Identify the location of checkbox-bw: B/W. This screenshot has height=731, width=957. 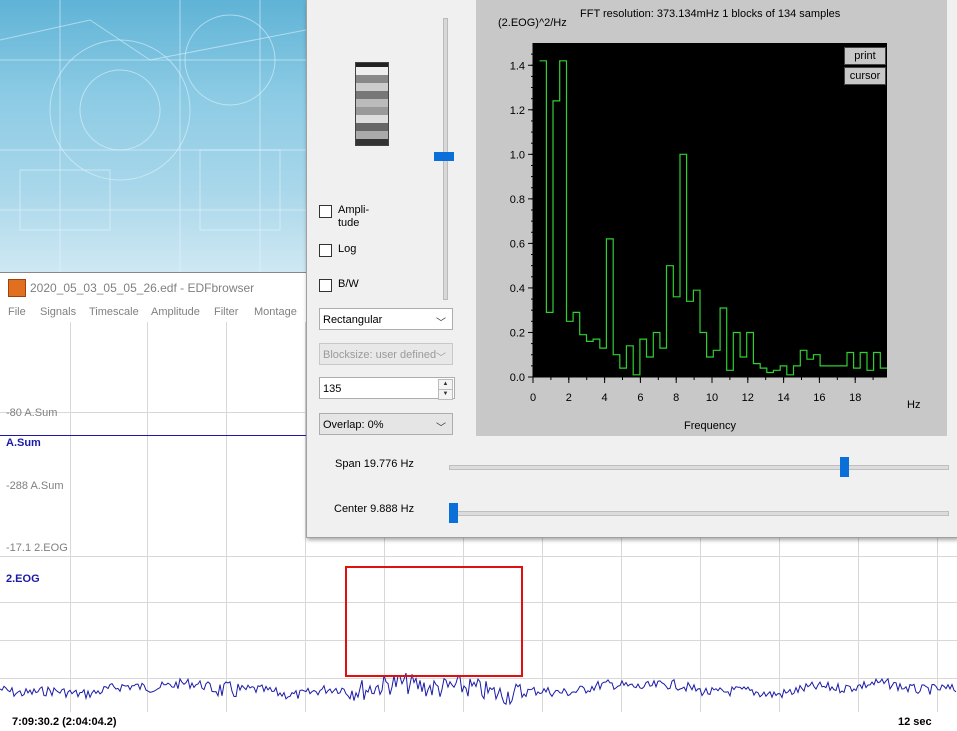
(339, 285).